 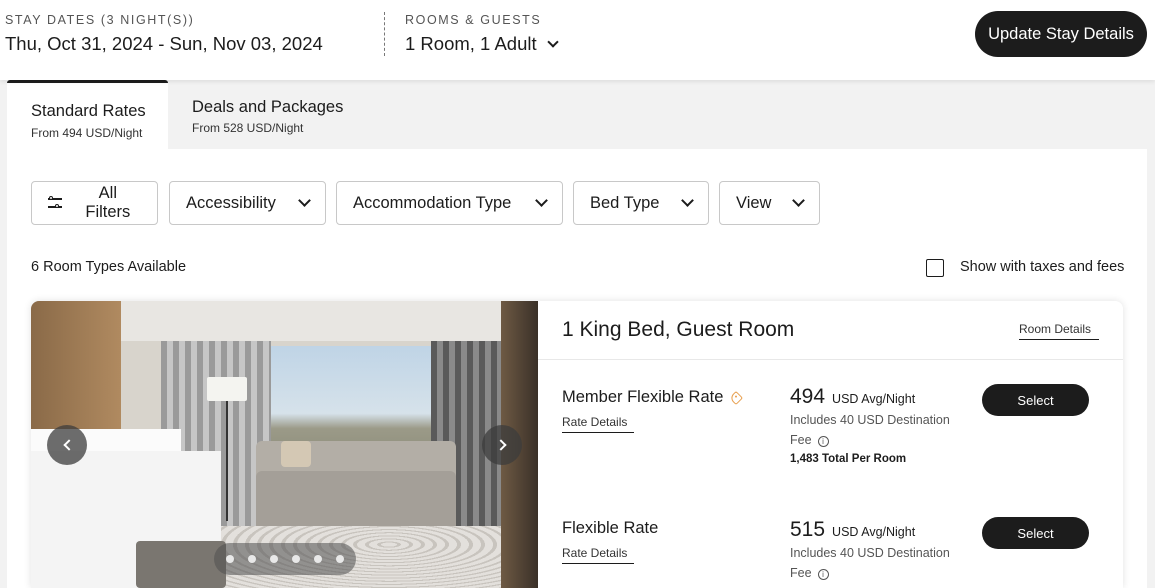 I want to click on header-divider, so click(x=384, y=34).